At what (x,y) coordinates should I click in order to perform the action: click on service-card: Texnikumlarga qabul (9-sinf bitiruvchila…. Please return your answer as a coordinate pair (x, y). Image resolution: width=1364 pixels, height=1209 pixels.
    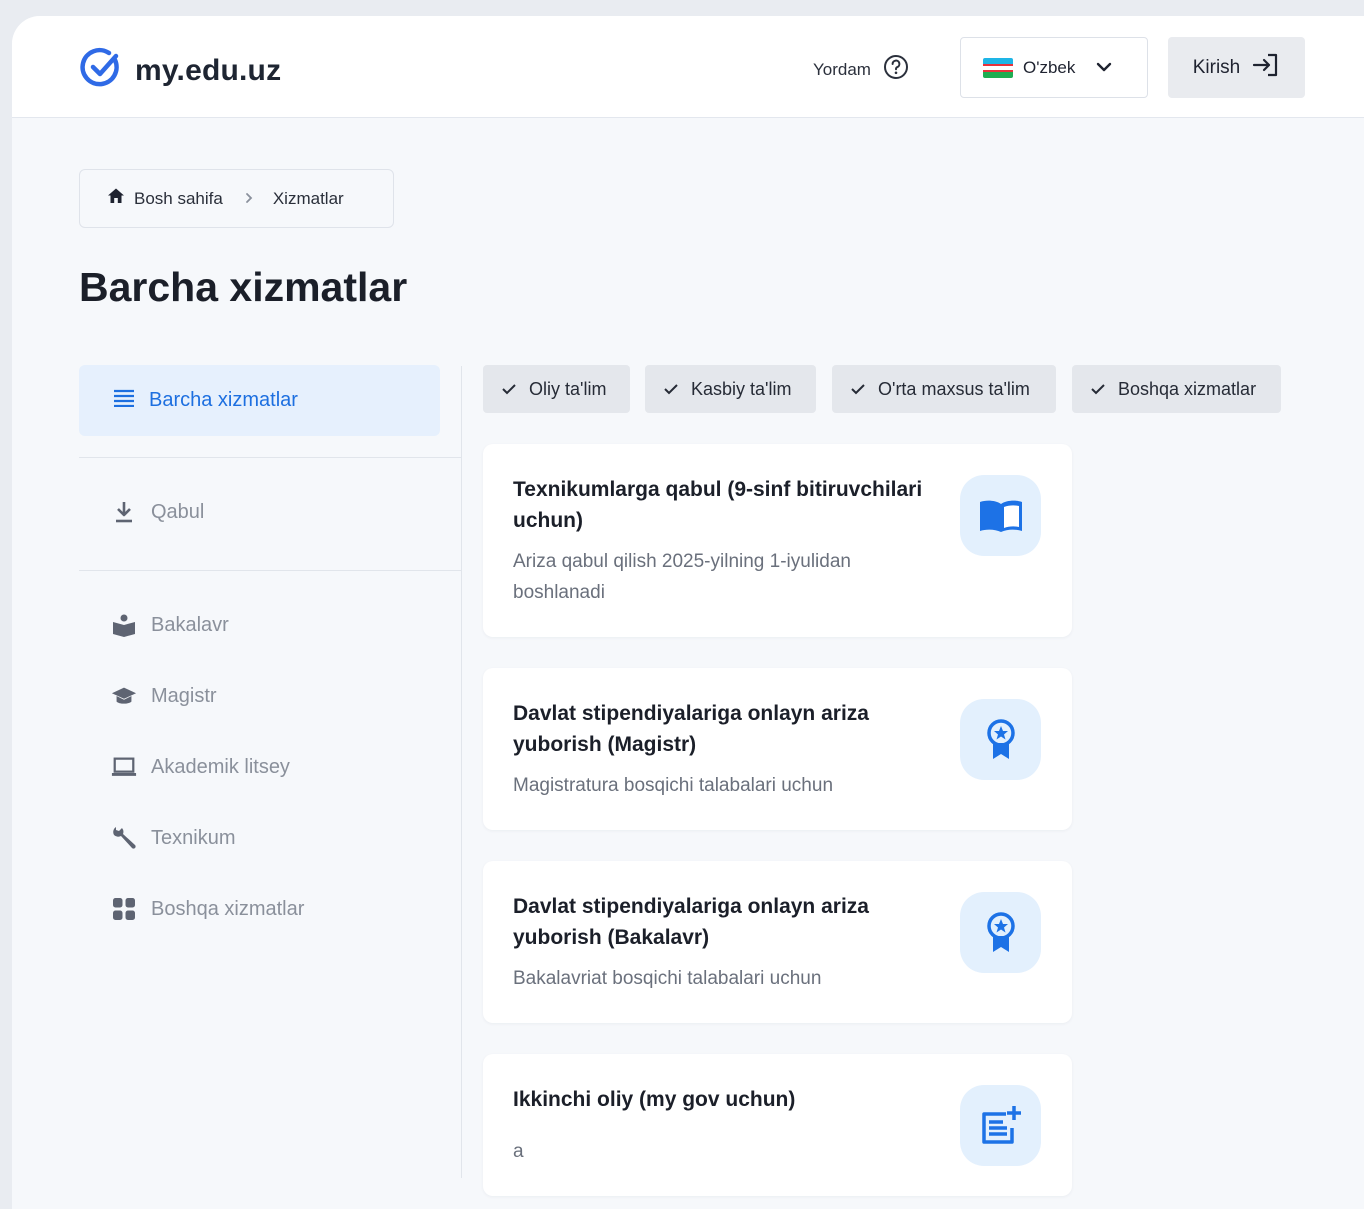
    Looking at the image, I should click on (777, 540).